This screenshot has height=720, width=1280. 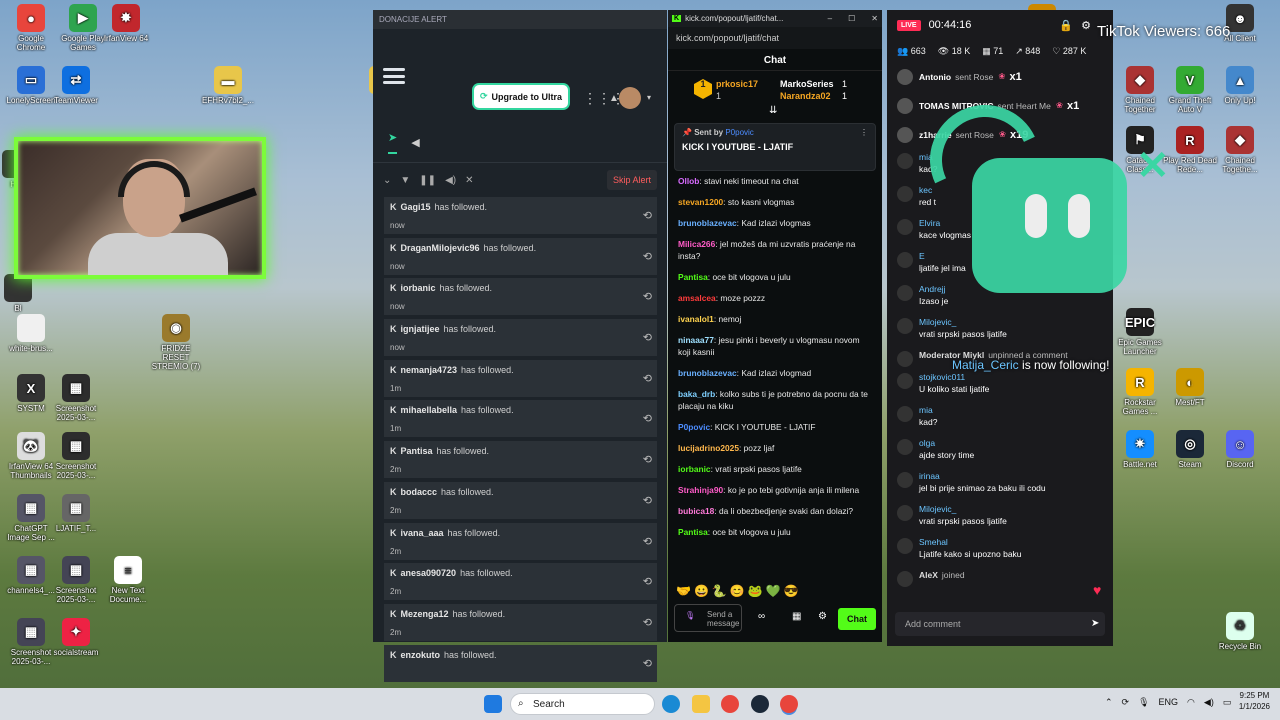 I want to click on upgrade-button: ⟳ Upgrade to Ultra, so click(x=521, y=96).